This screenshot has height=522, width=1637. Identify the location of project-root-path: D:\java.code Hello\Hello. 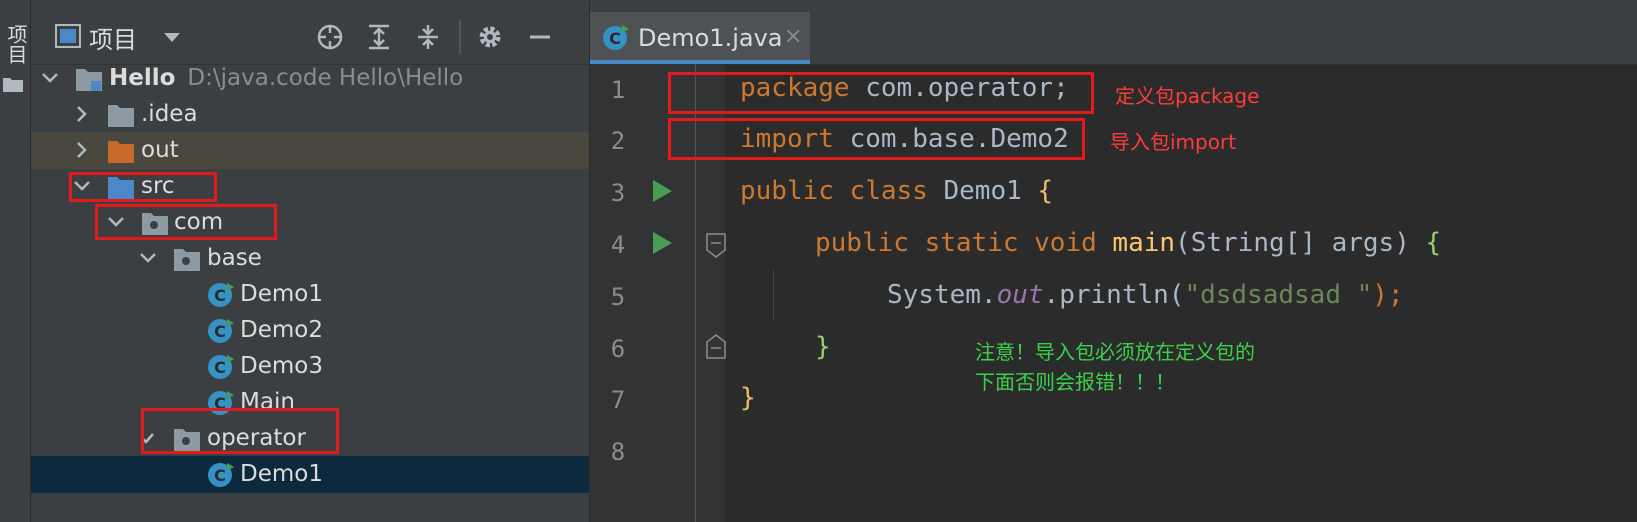
(325, 78).